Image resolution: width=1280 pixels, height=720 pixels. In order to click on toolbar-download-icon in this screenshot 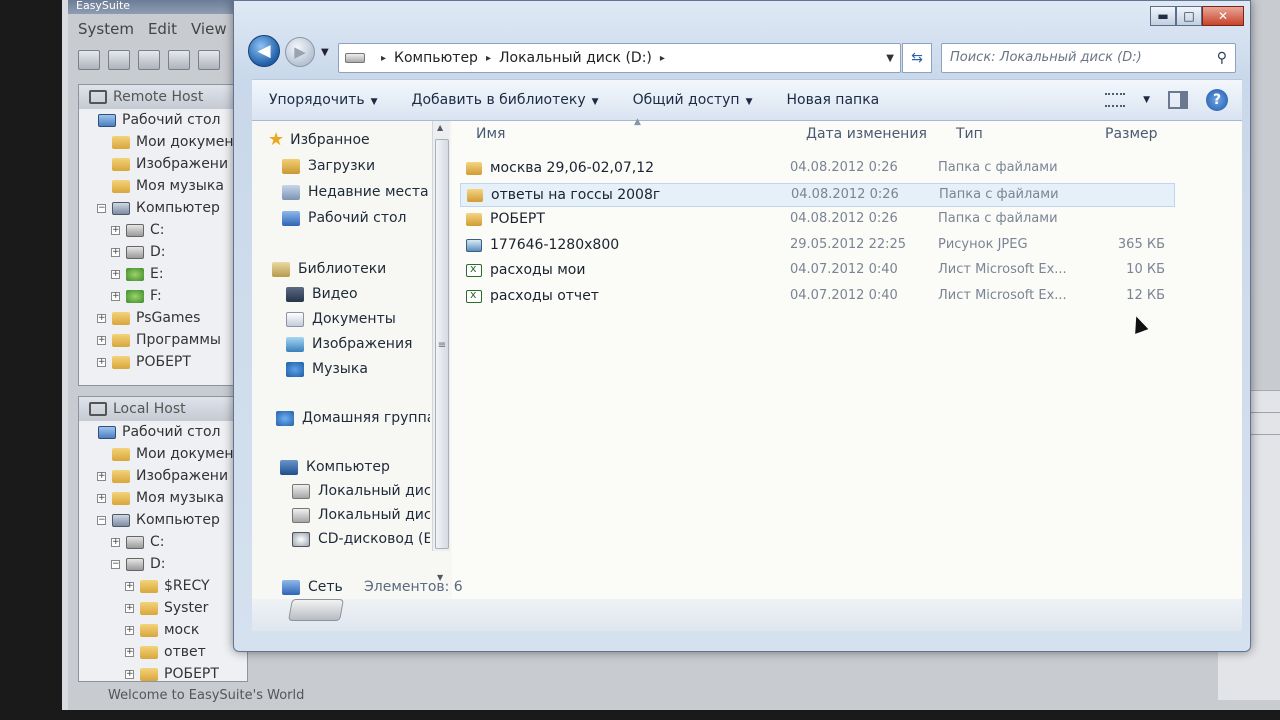, I will do `click(179, 60)`.